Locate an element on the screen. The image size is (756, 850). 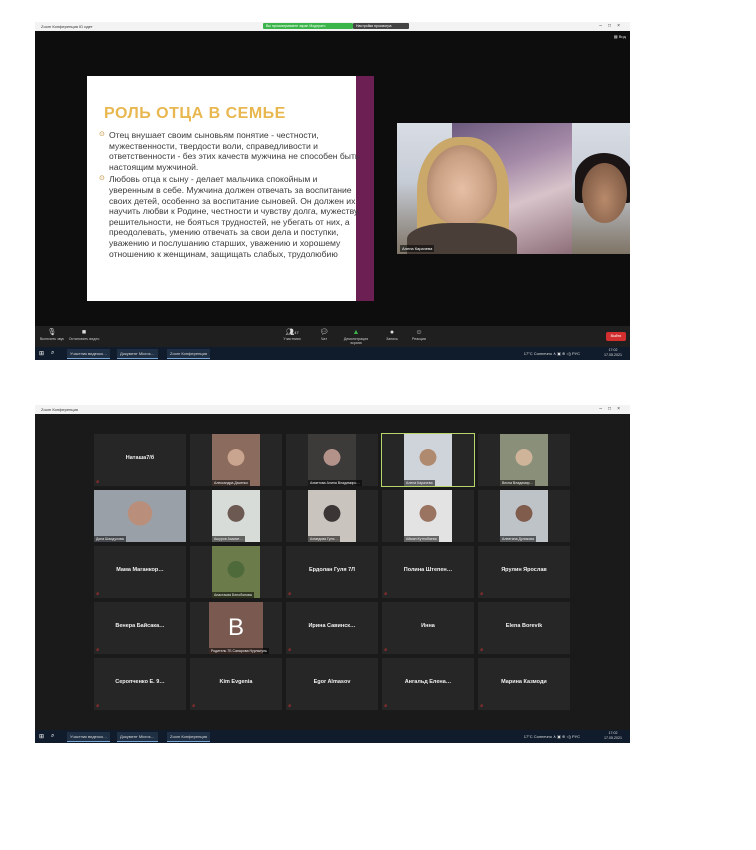
participant-tile: Венера Байсака… ⊘ is located at coordinates (140, 628).